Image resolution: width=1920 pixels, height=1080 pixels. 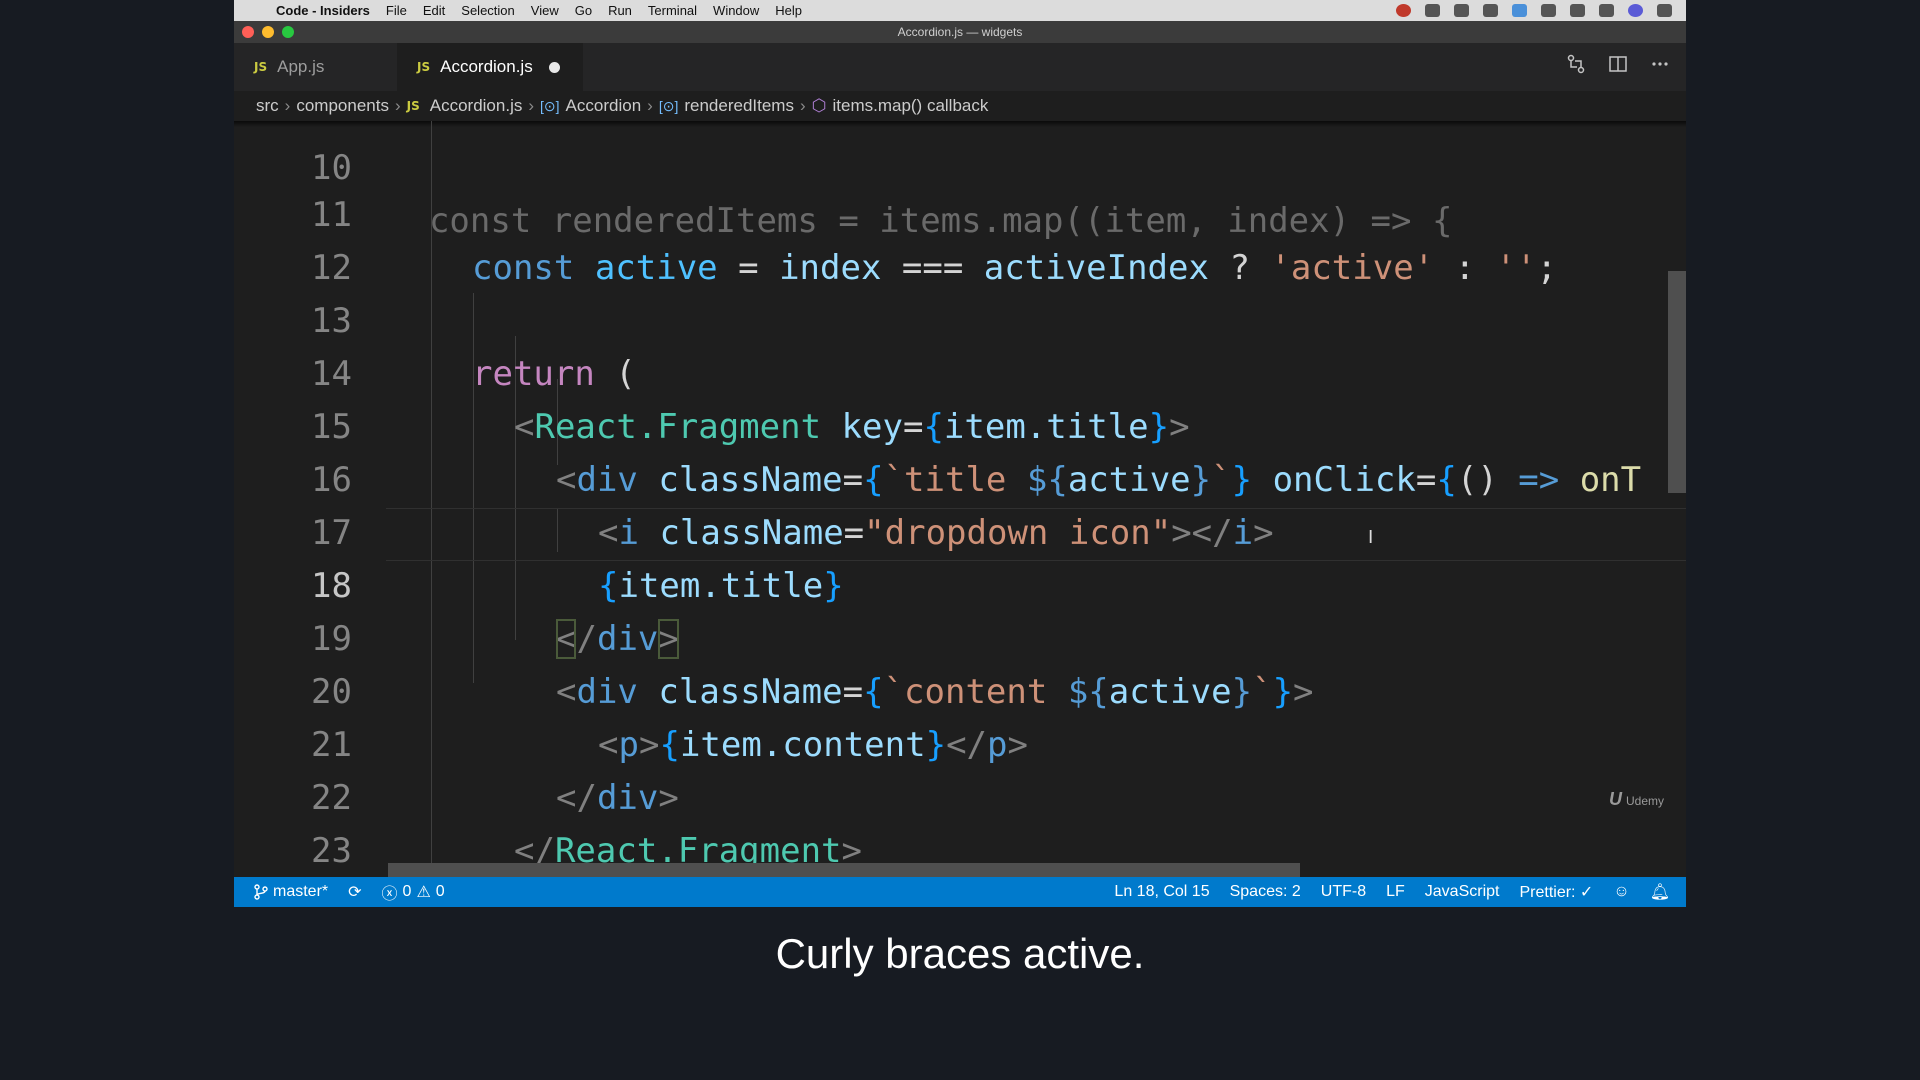 What do you see at coordinates (486, 66) in the screenshot?
I see `tab-label: Accordion.js` at bounding box center [486, 66].